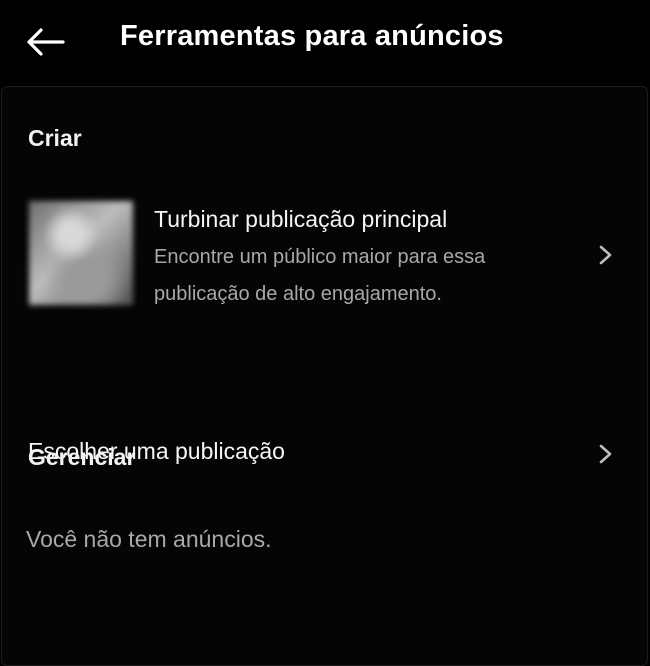 This screenshot has width=650, height=666. I want to click on manage-section-heading: Gerenciar, so click(82, 457).